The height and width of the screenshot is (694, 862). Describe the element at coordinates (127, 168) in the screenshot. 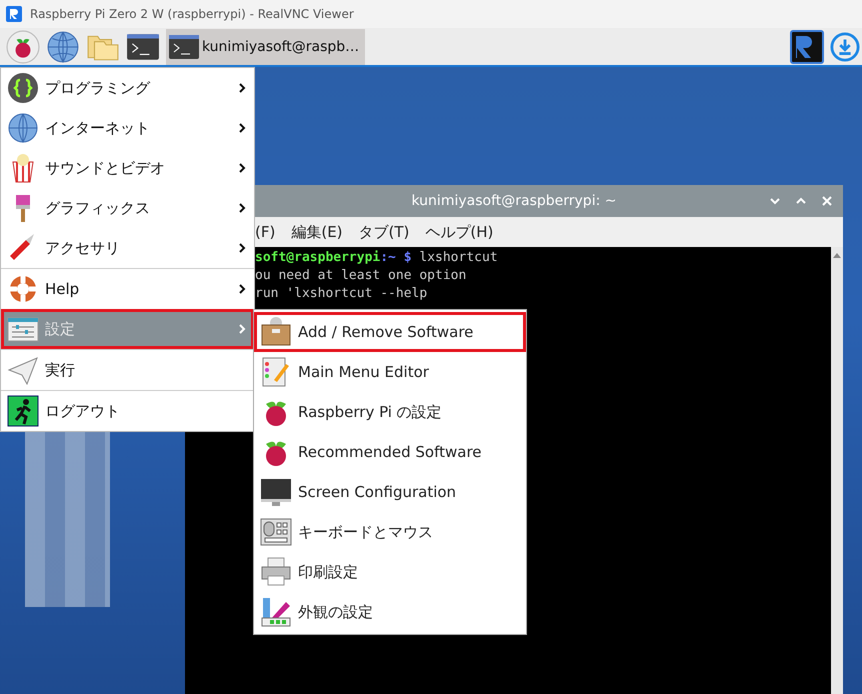

I see `menu-item: サウンドとビデオ` at that location.